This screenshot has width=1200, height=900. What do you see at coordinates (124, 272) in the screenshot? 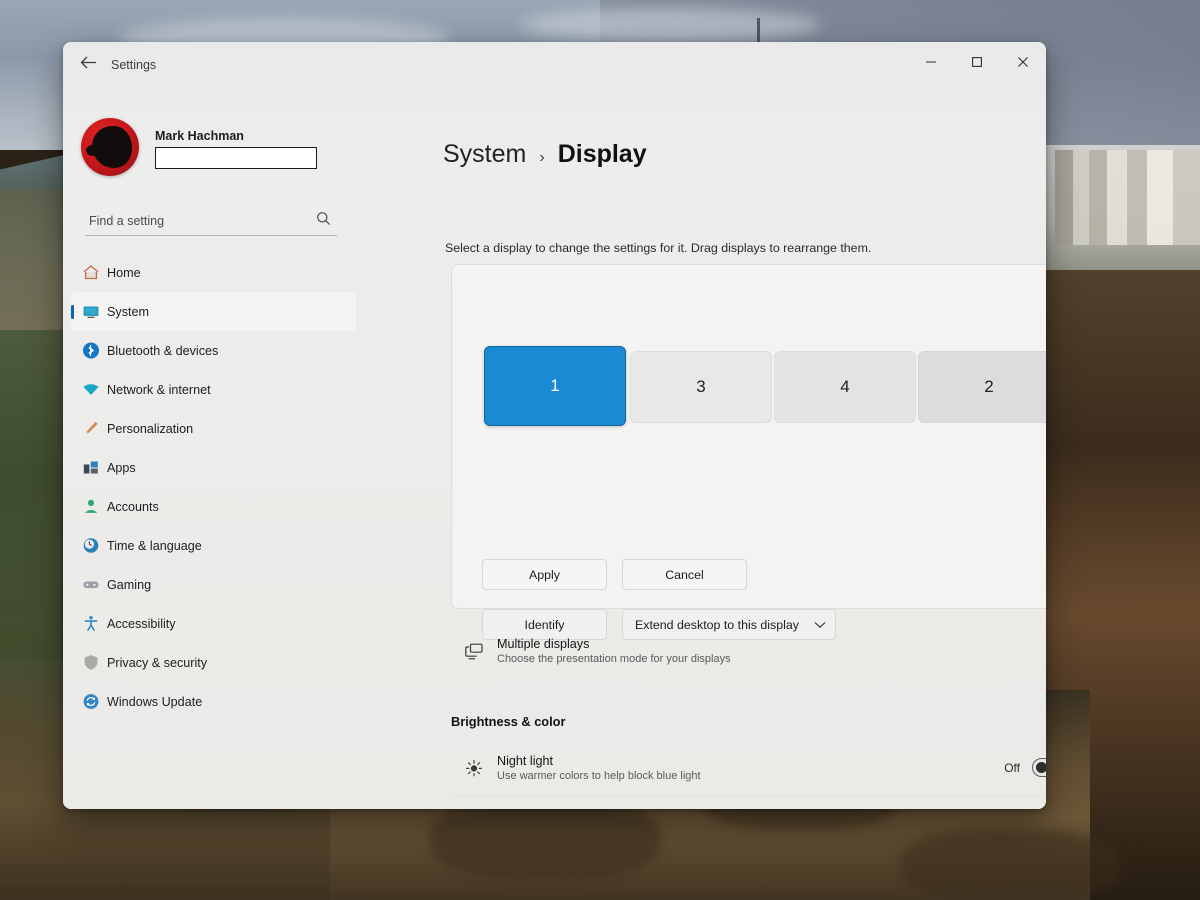
I see `sidebar-item-label: Home` at bounding box center [124, 272].